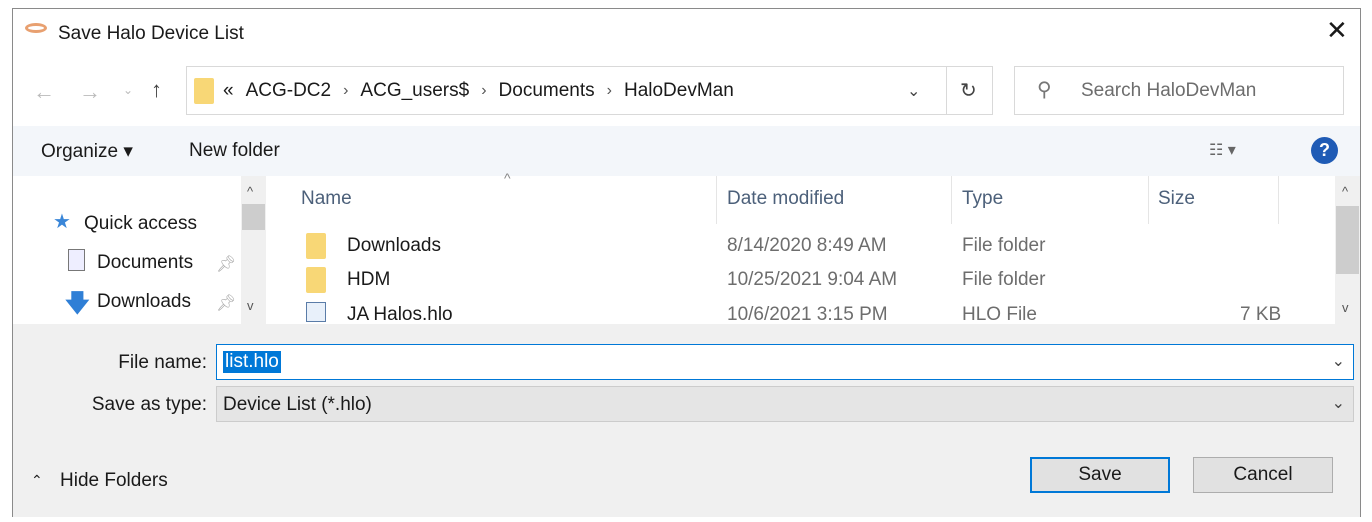 This screenshot has height=522, width=1372. What do you see at coordinates (982, 199) in the screenshot?
I see `column-header-type: Type` at bounding box center [982, 199].